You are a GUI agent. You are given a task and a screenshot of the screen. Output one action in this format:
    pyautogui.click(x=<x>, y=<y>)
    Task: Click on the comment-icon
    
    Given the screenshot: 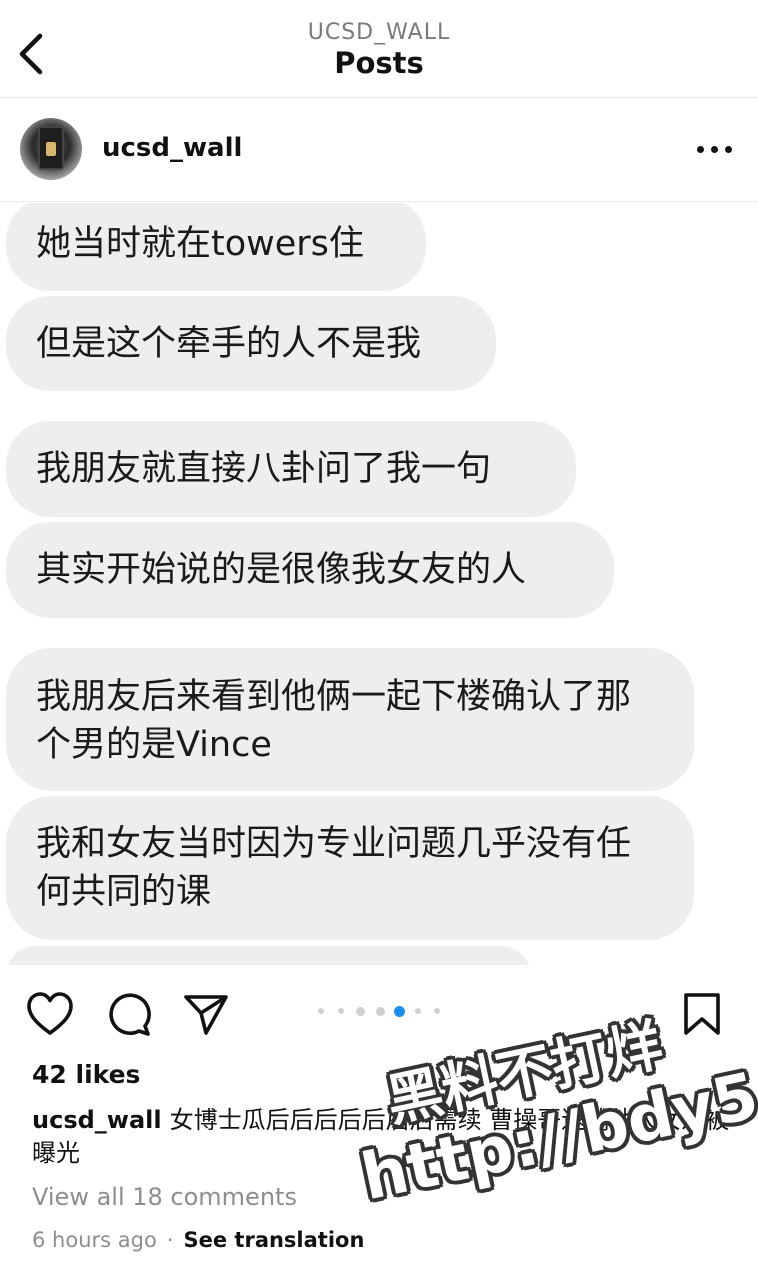 What is the action you would take?
    pyautogui.click(x=130, y=1014)
    